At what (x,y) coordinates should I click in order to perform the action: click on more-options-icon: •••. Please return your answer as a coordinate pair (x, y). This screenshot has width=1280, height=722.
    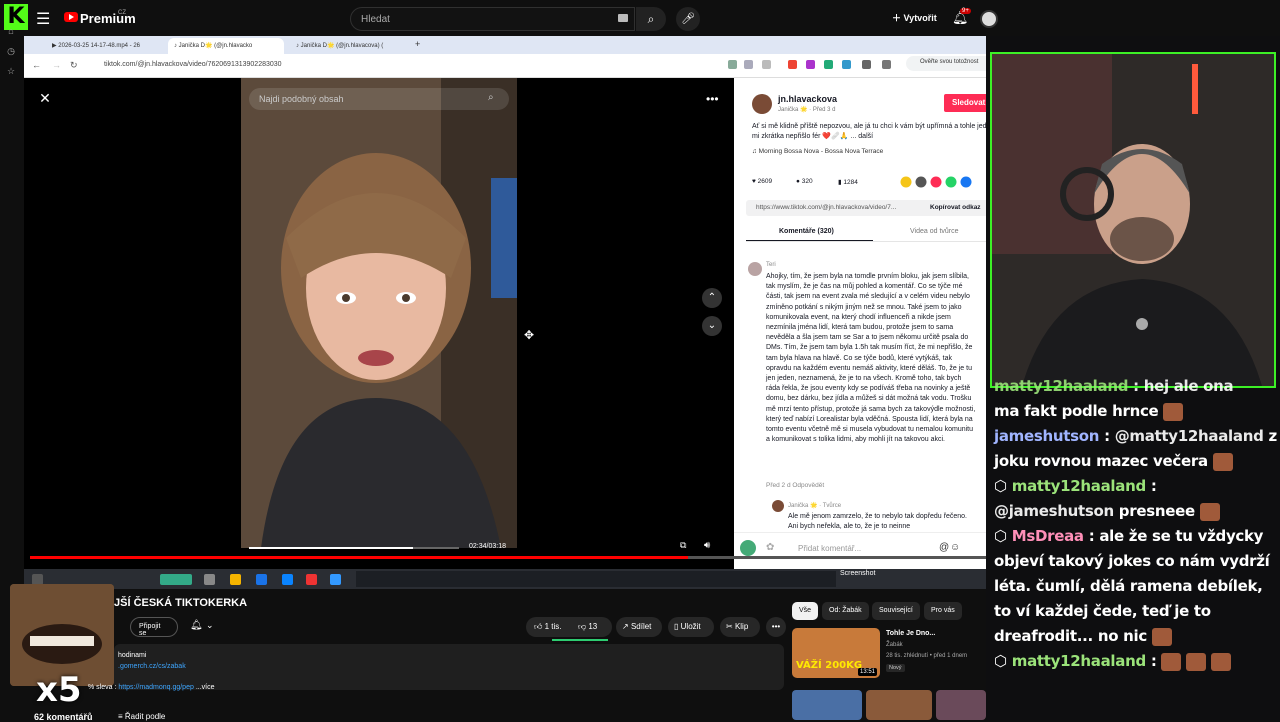
    Looking at the image, I should click on (712, 99).